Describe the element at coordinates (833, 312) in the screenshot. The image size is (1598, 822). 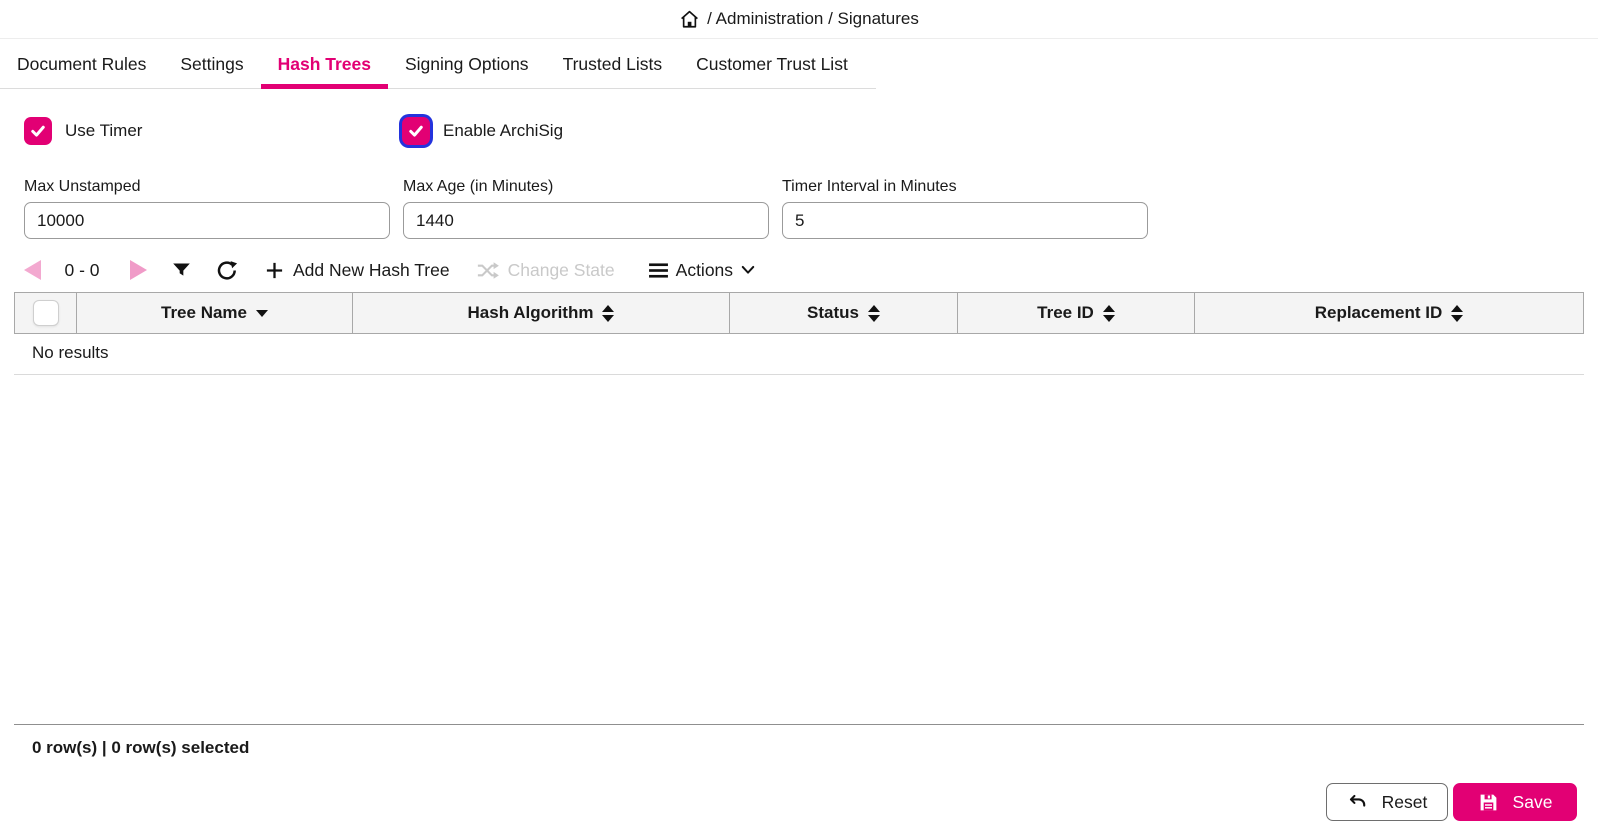
I see `column-status-label: Status` at that location.